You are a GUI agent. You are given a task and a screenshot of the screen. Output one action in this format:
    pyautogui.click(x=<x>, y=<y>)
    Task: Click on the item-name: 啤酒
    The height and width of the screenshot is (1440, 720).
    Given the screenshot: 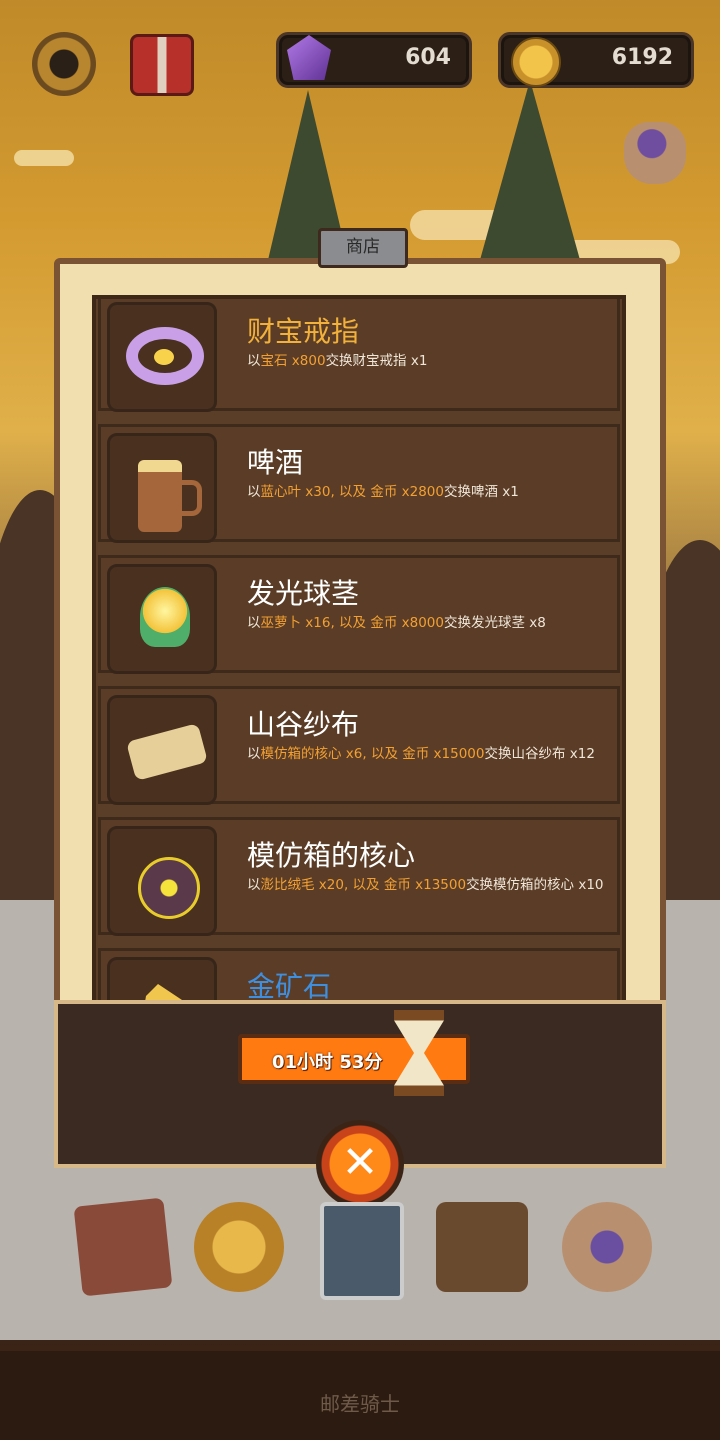 What is the action you would take?
    pyautogui.click(x=275, y=462)
    